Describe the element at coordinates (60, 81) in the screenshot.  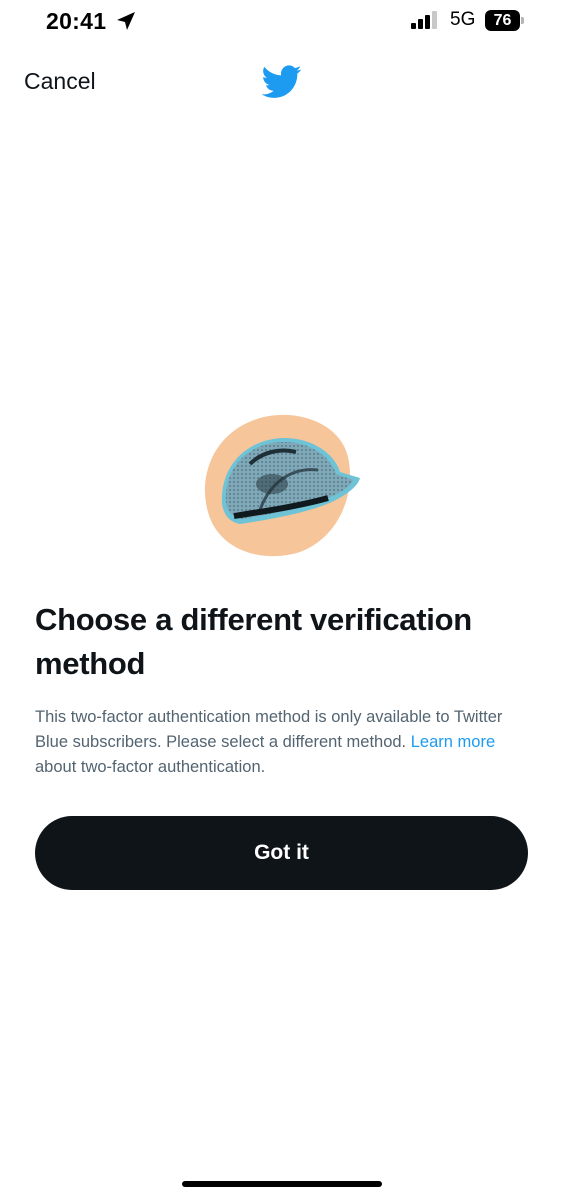
I see `cancel-button: Cancel` at that location.